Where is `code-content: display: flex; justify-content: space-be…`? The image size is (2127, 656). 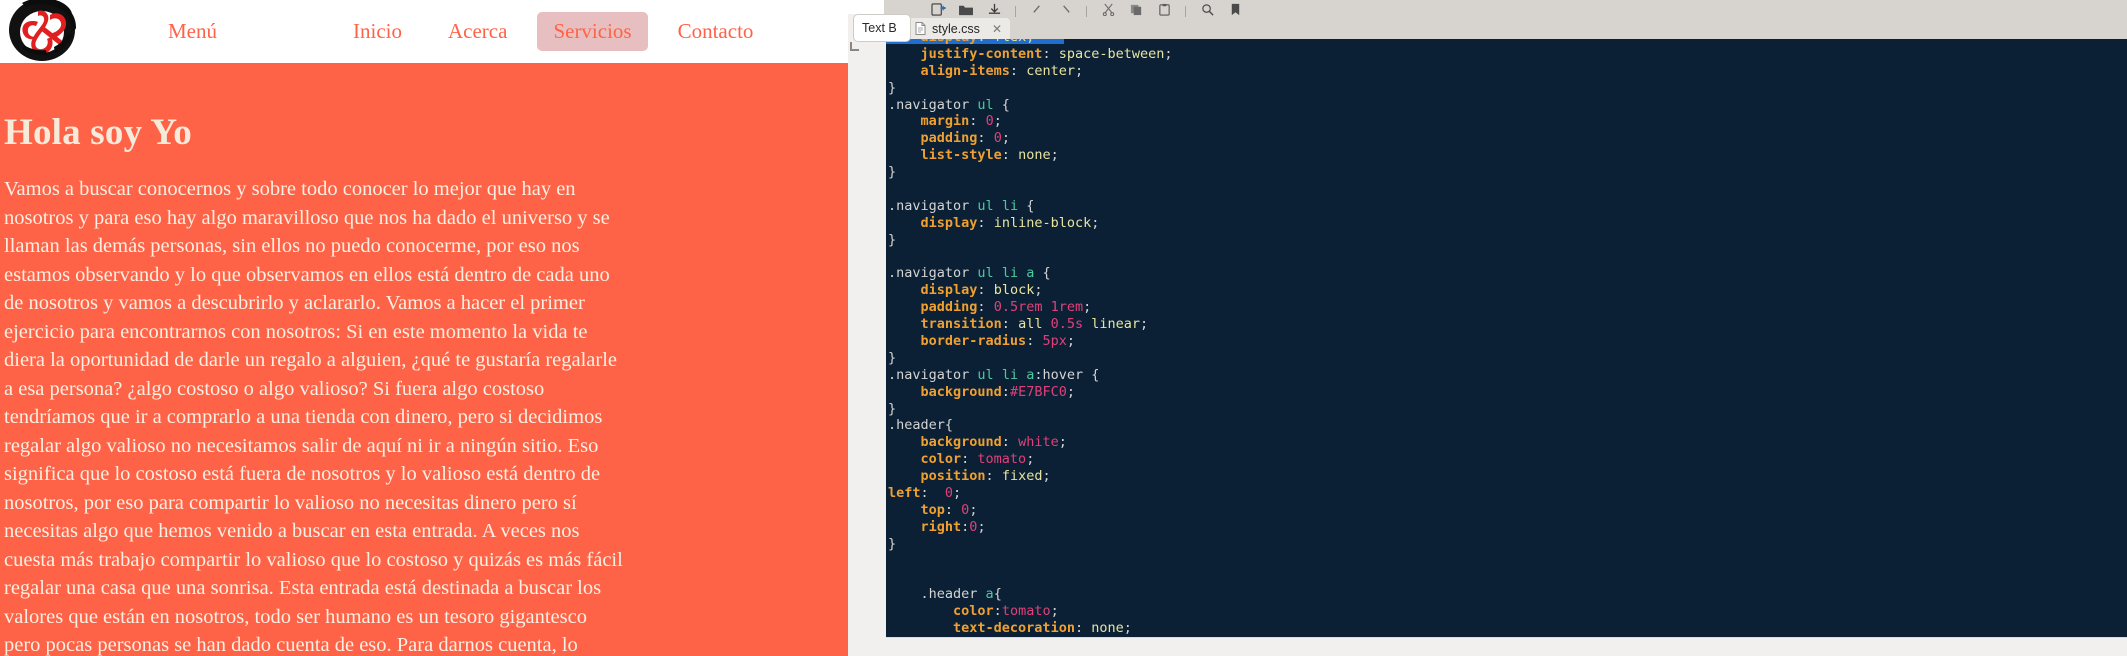
code-content: display: flex; justify-content: space-be… is located at coordinates (1028, 338).